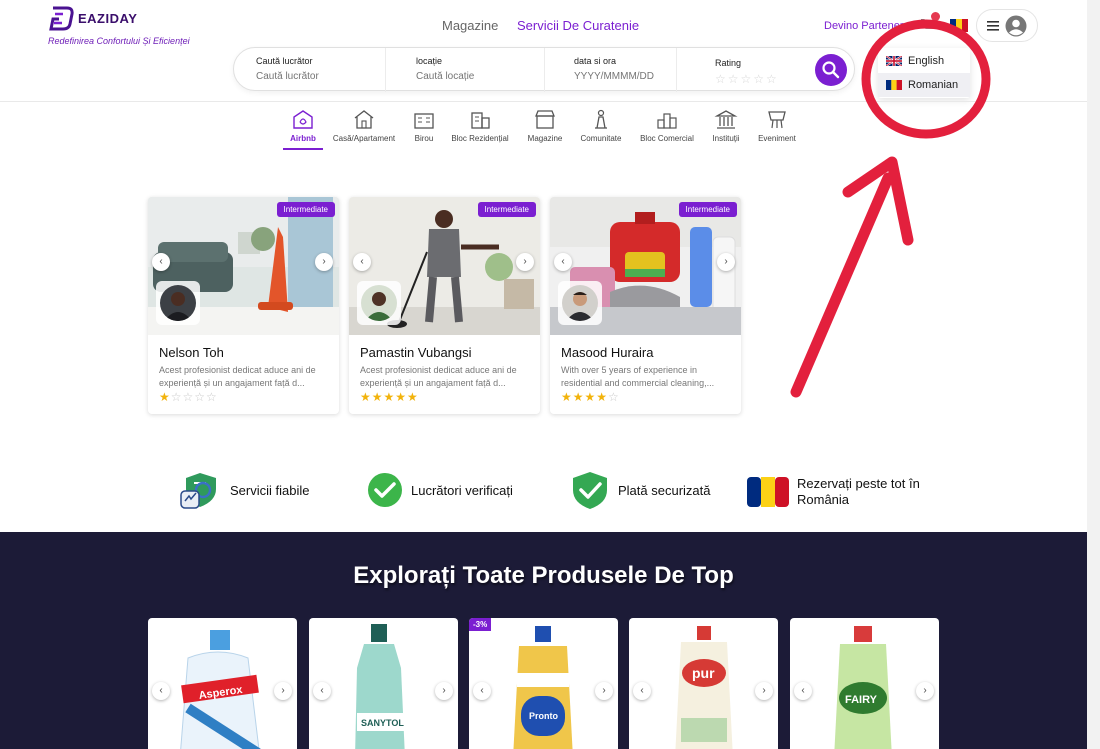 The width and height of the screenshot is (1100, 749). I want to click on worker-name: Masood Huraira, so click(607, 352).